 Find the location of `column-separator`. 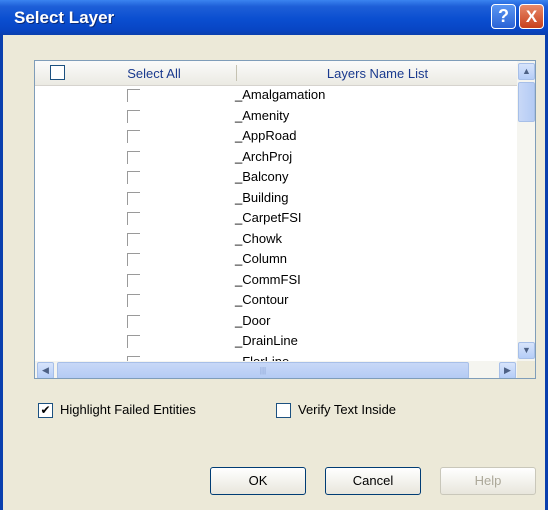

column-separator is located at coordinates (236, 73).